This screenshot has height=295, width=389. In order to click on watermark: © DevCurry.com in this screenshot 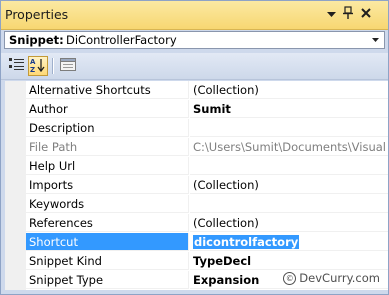, I will do `click(331, 278)`.